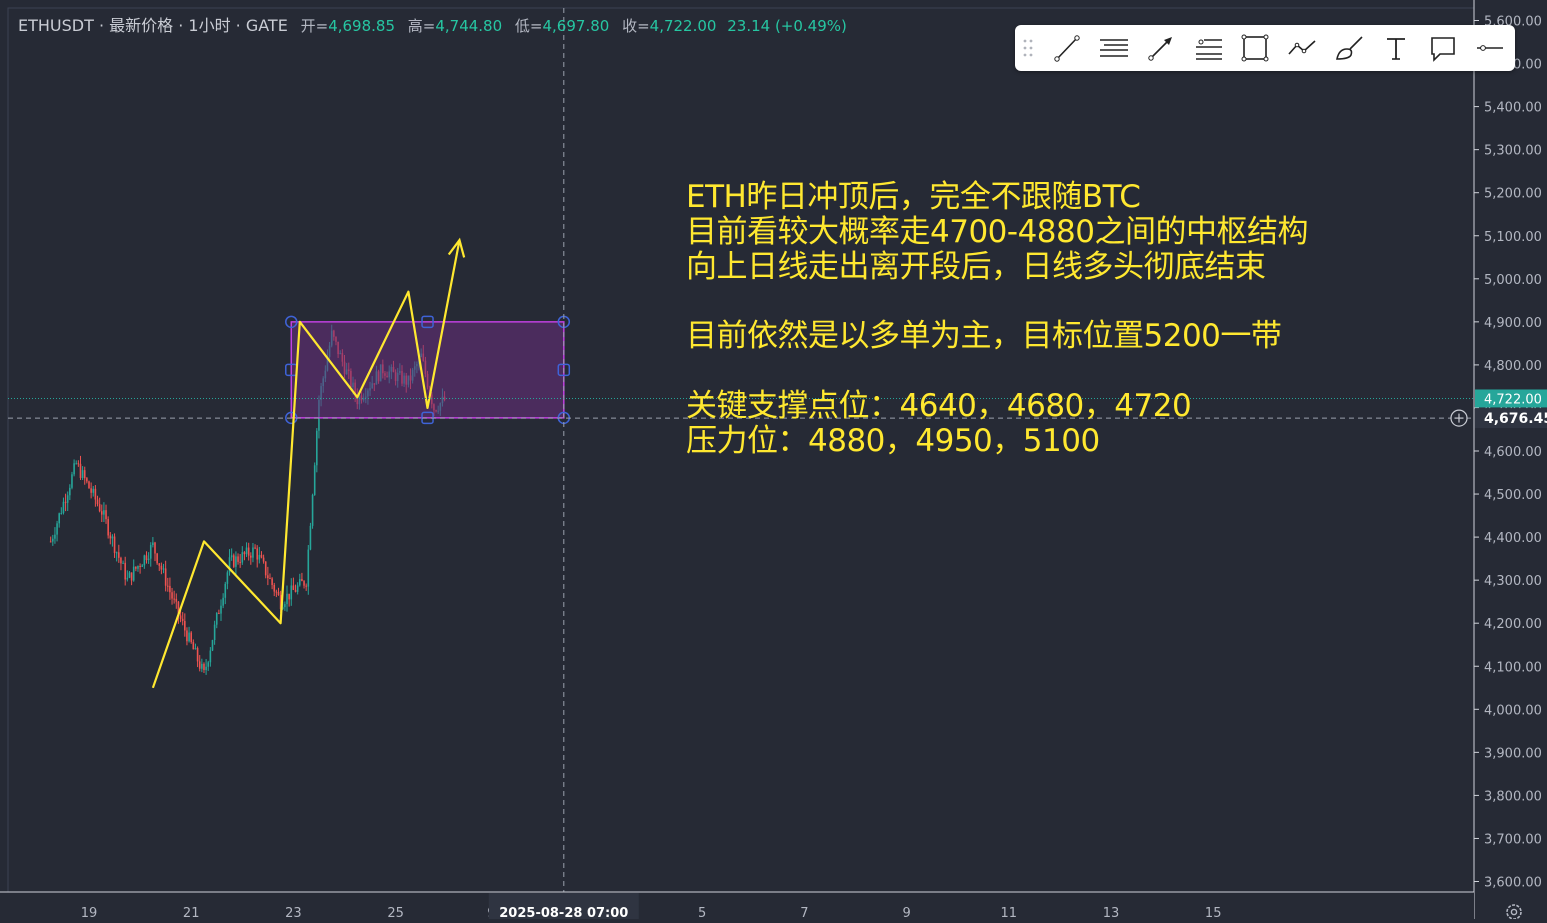 The width and height of the screenshot is (1547, 923). What do you see at coordinates (1513, 452) in the screenshot?
I see `price-tick-label: 4,600.00` at bounding box center [1513, 452].